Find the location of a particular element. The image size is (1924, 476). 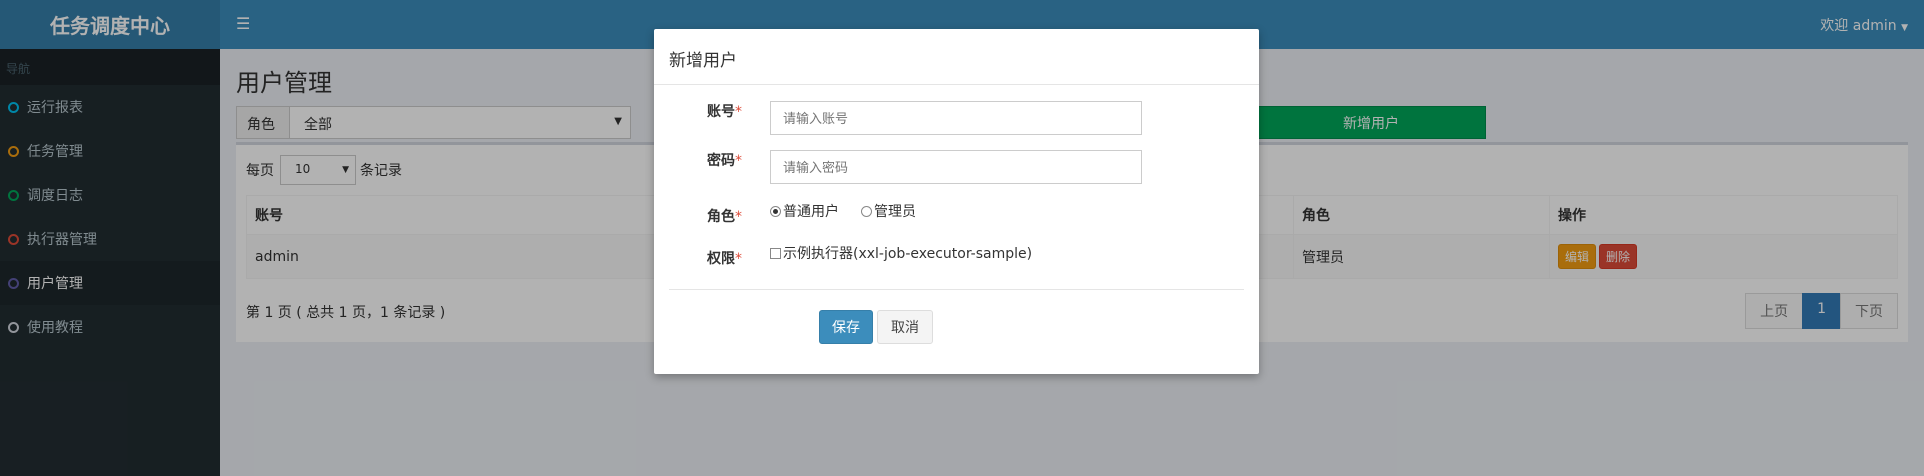

permission-group: 示例执行器(xxl-job-executor-sample) is located at coordinates (901, 253).